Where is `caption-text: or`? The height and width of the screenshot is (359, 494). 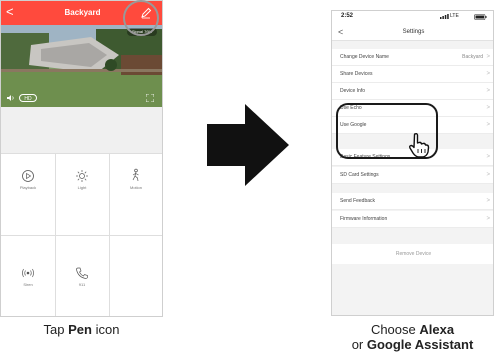
caption-text: or is located at coordinates (359, 344).